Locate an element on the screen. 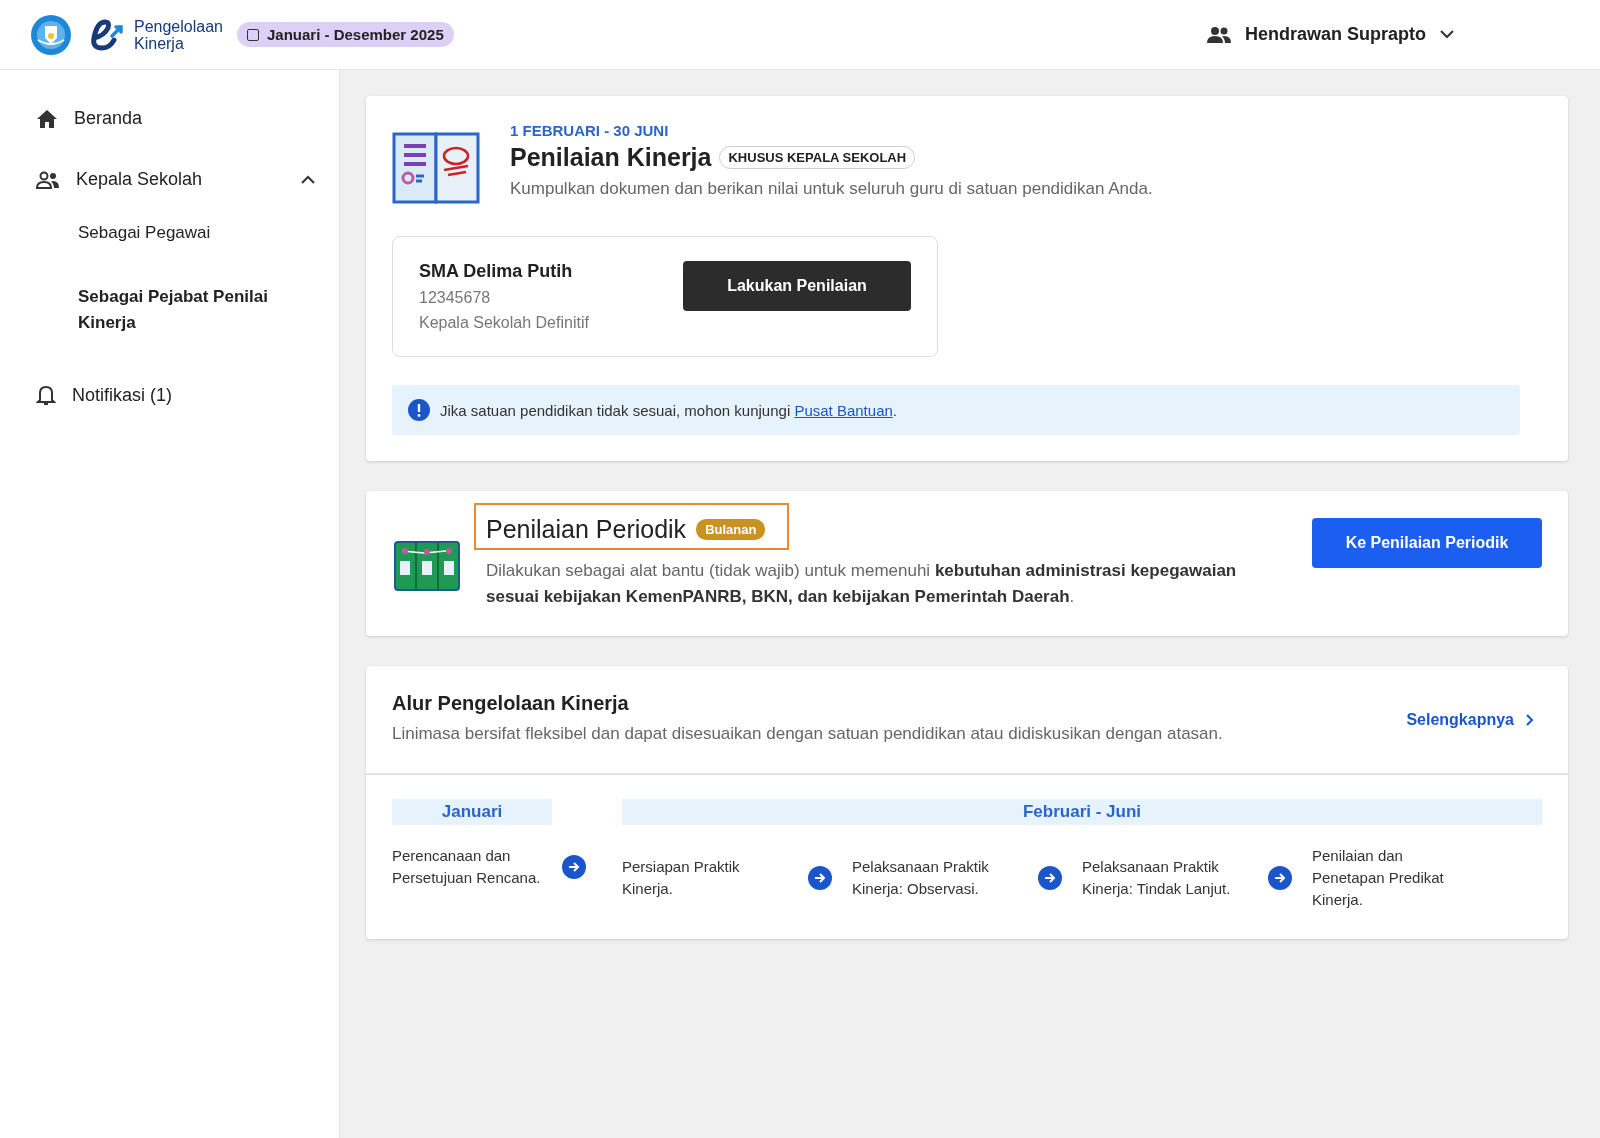 The height and width of the screenshot is (1138, 1600). home-icon is located at coordinates (47, 118).